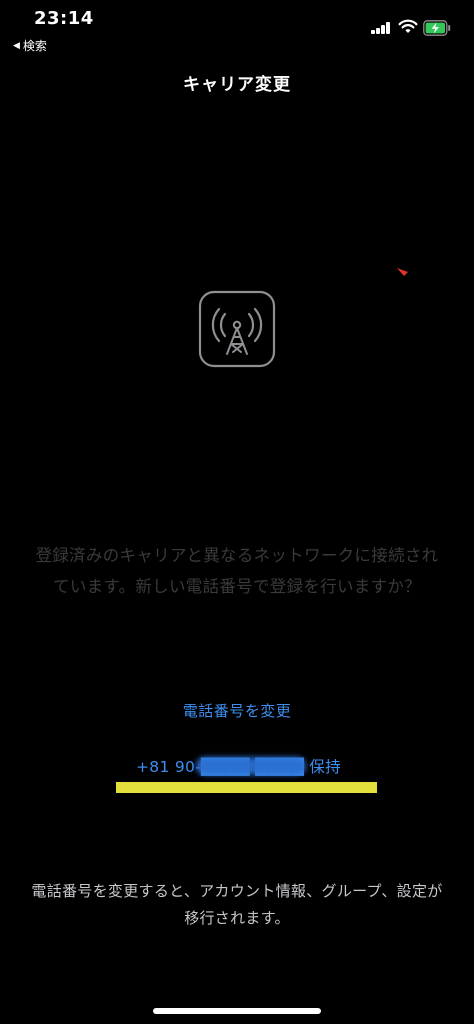 The width and height of the screenshot is (474, 1024). I want to click on footer-line-2: 移行されます。, so click(237, 918).